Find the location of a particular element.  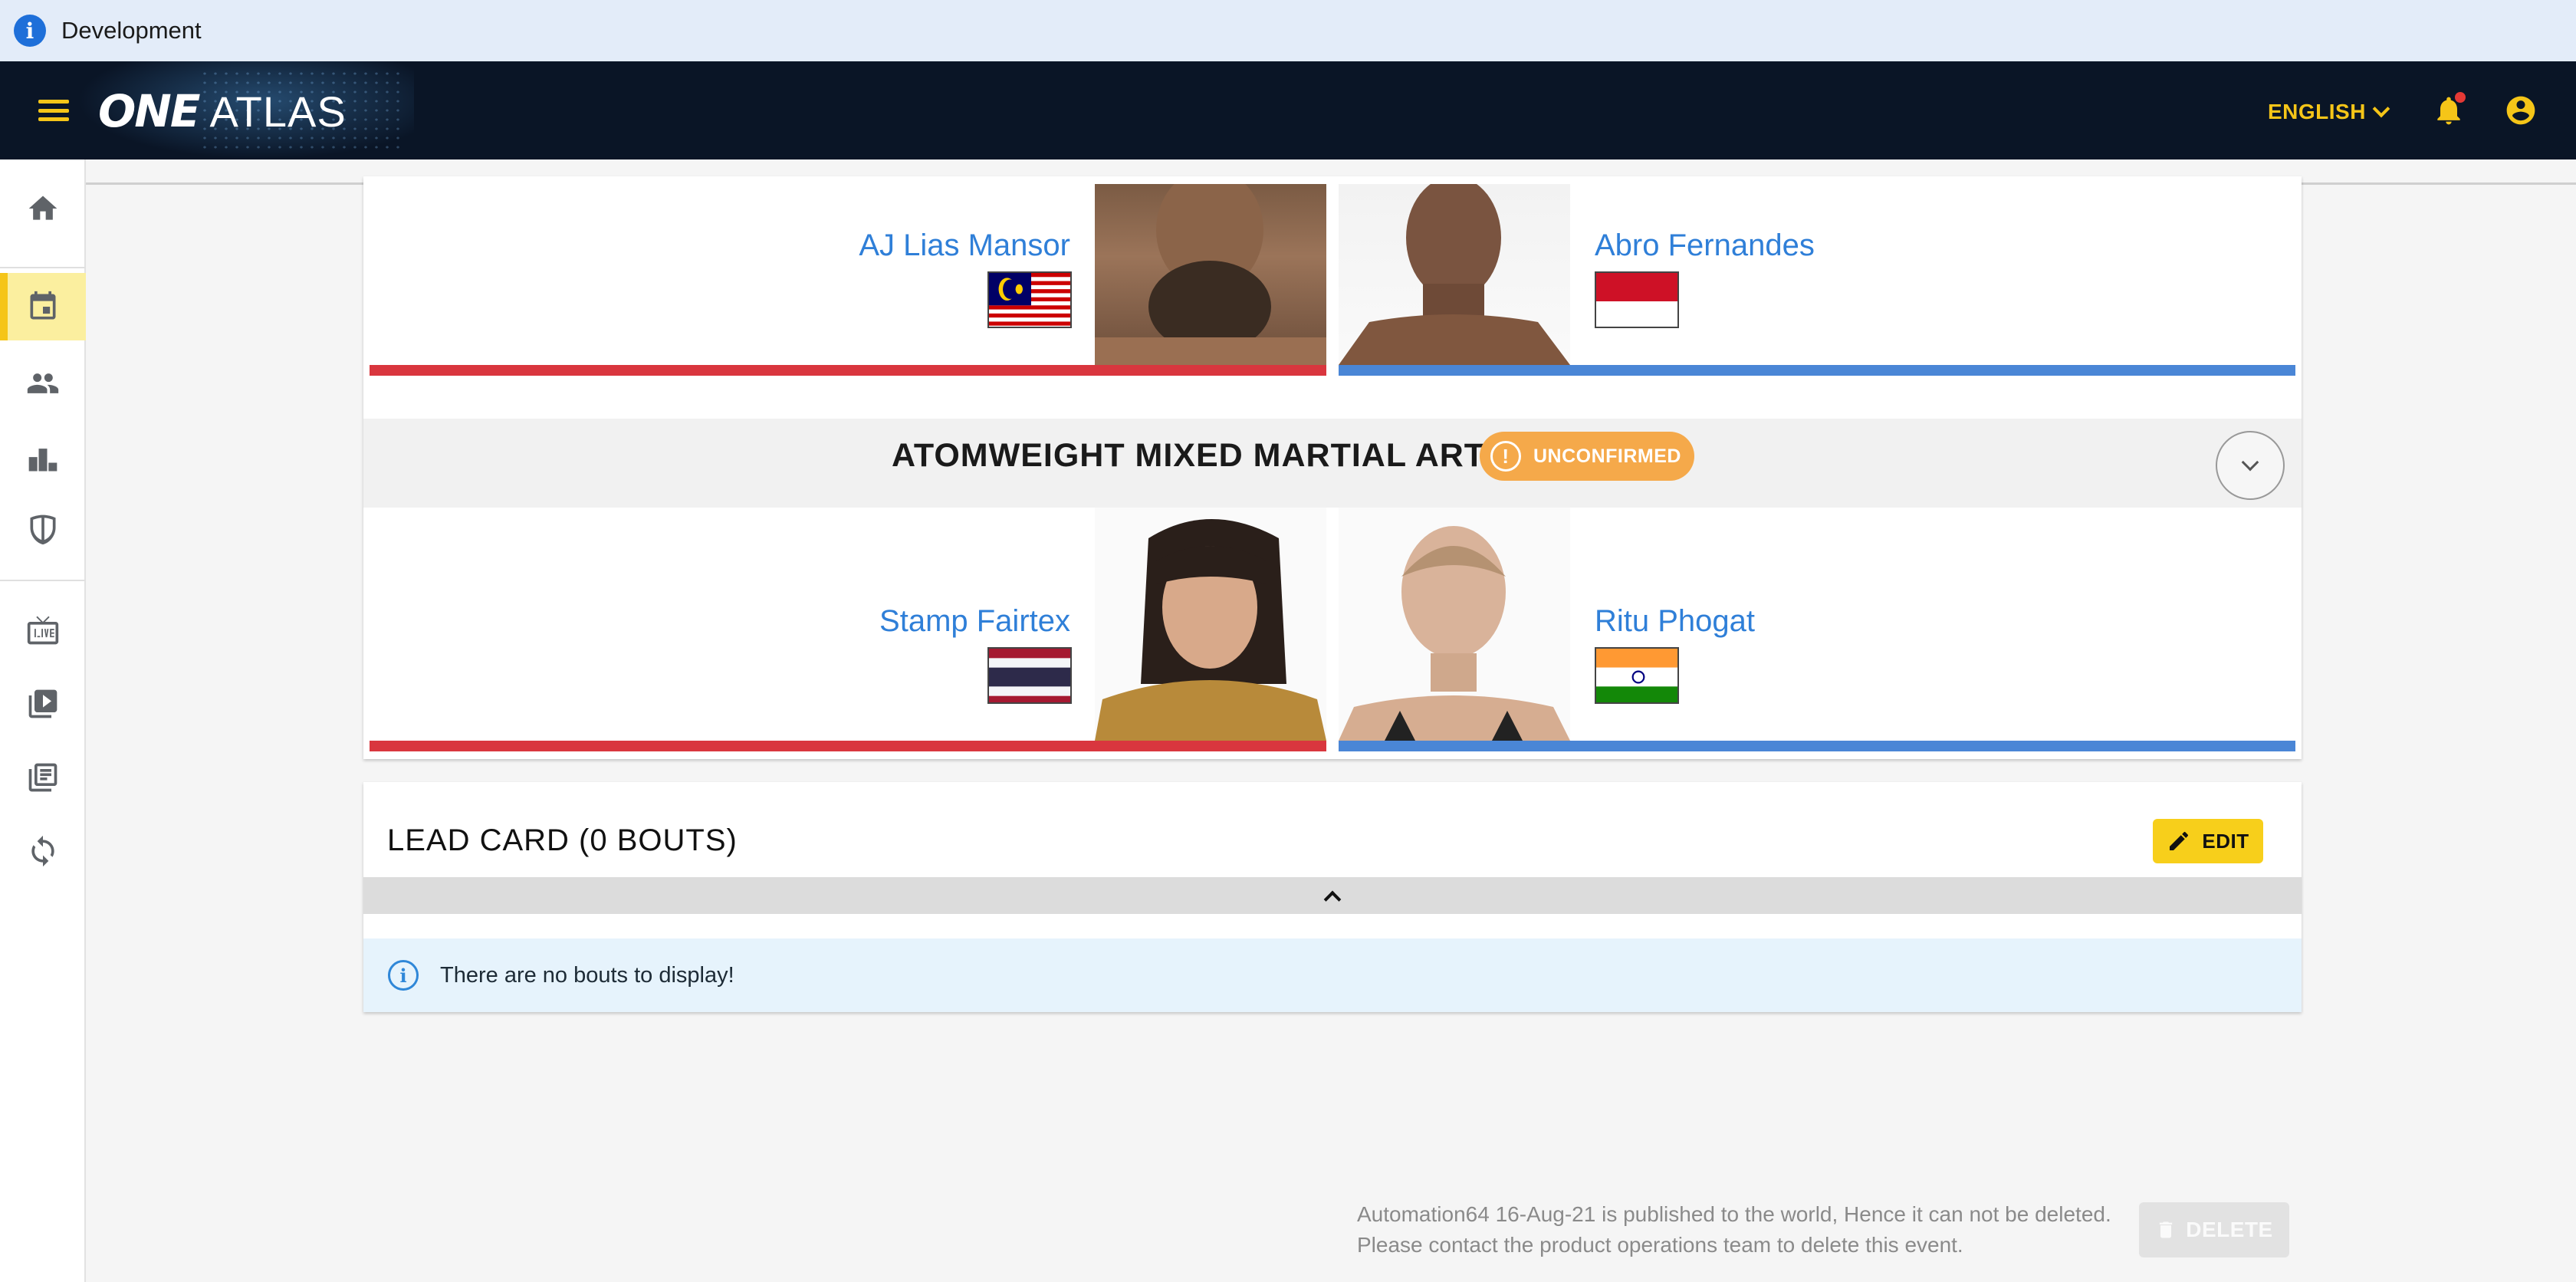

sync-icon is located at coordinates (43, 851).